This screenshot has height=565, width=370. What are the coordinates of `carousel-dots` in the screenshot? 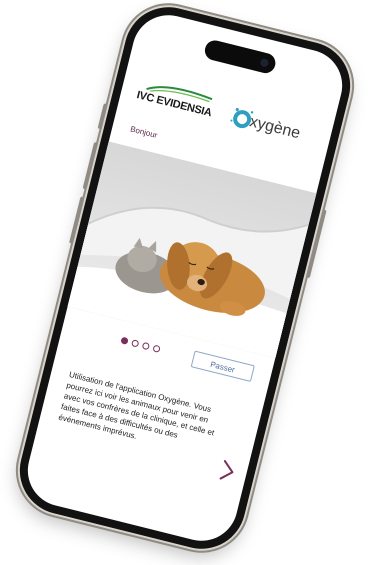 It's located at (140, 344).